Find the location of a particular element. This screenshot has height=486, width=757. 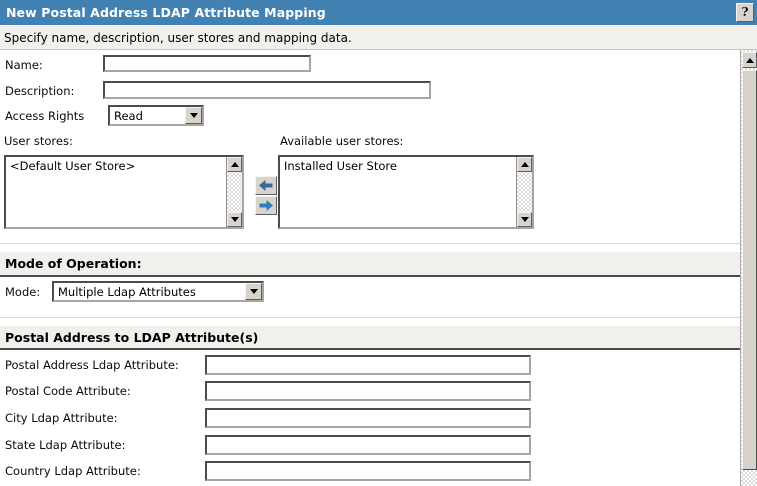

name-input is located at coordinates (207, 63).